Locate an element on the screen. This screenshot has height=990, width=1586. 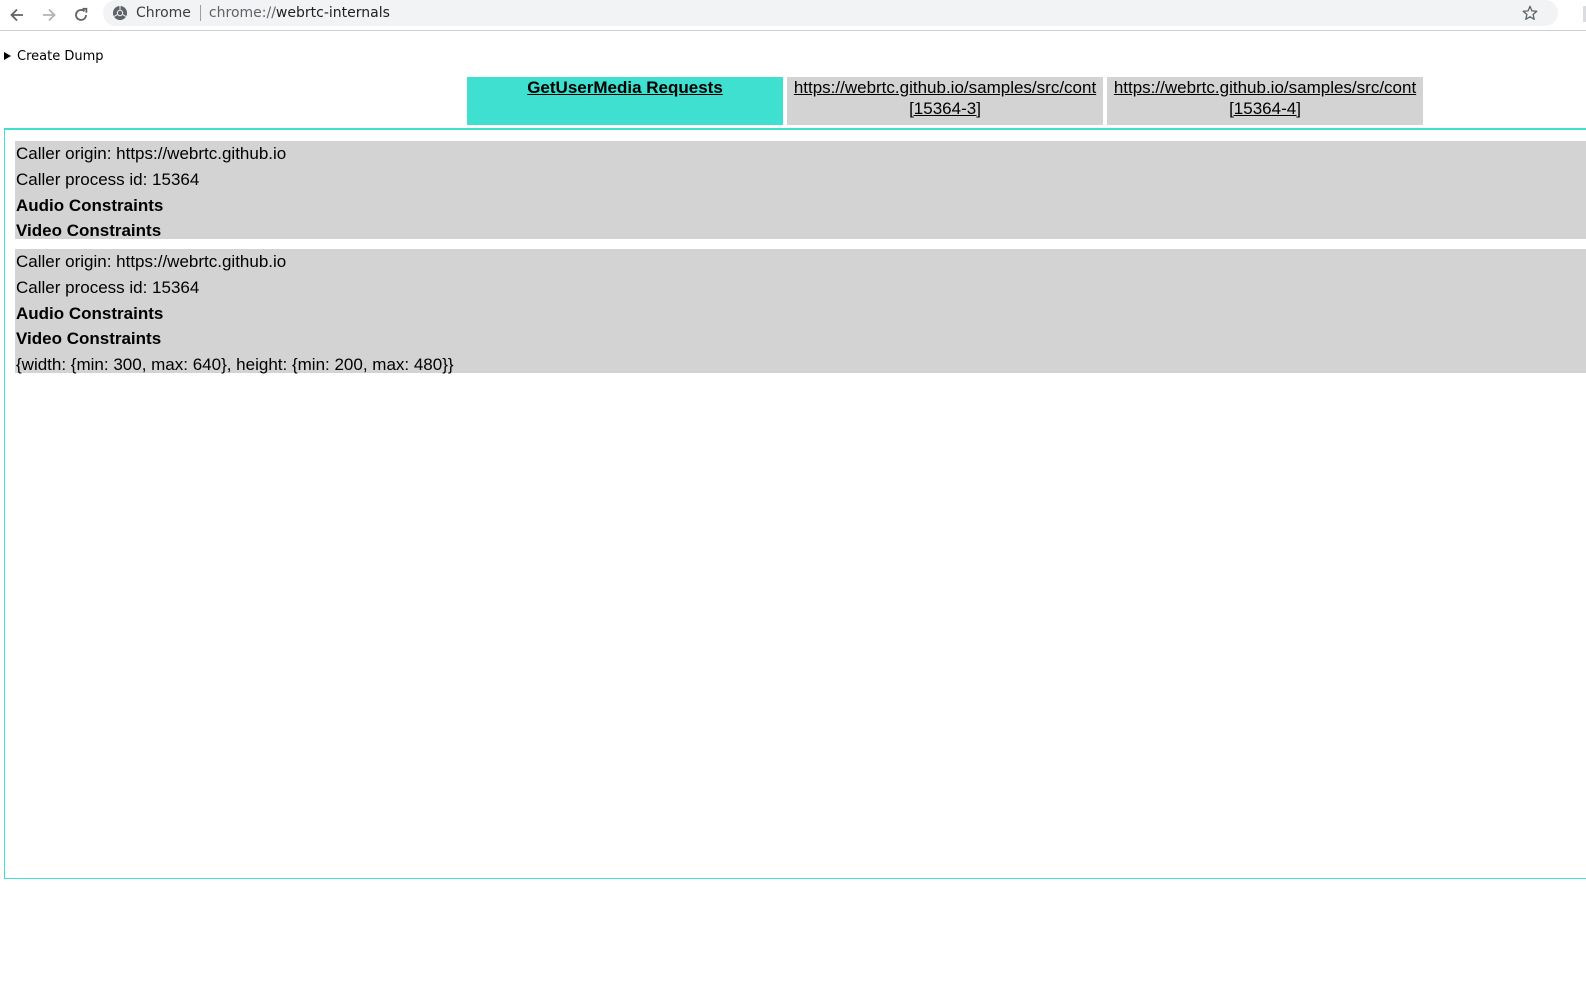
tab-id: [15364-3] is located at coordinates (945, 108).